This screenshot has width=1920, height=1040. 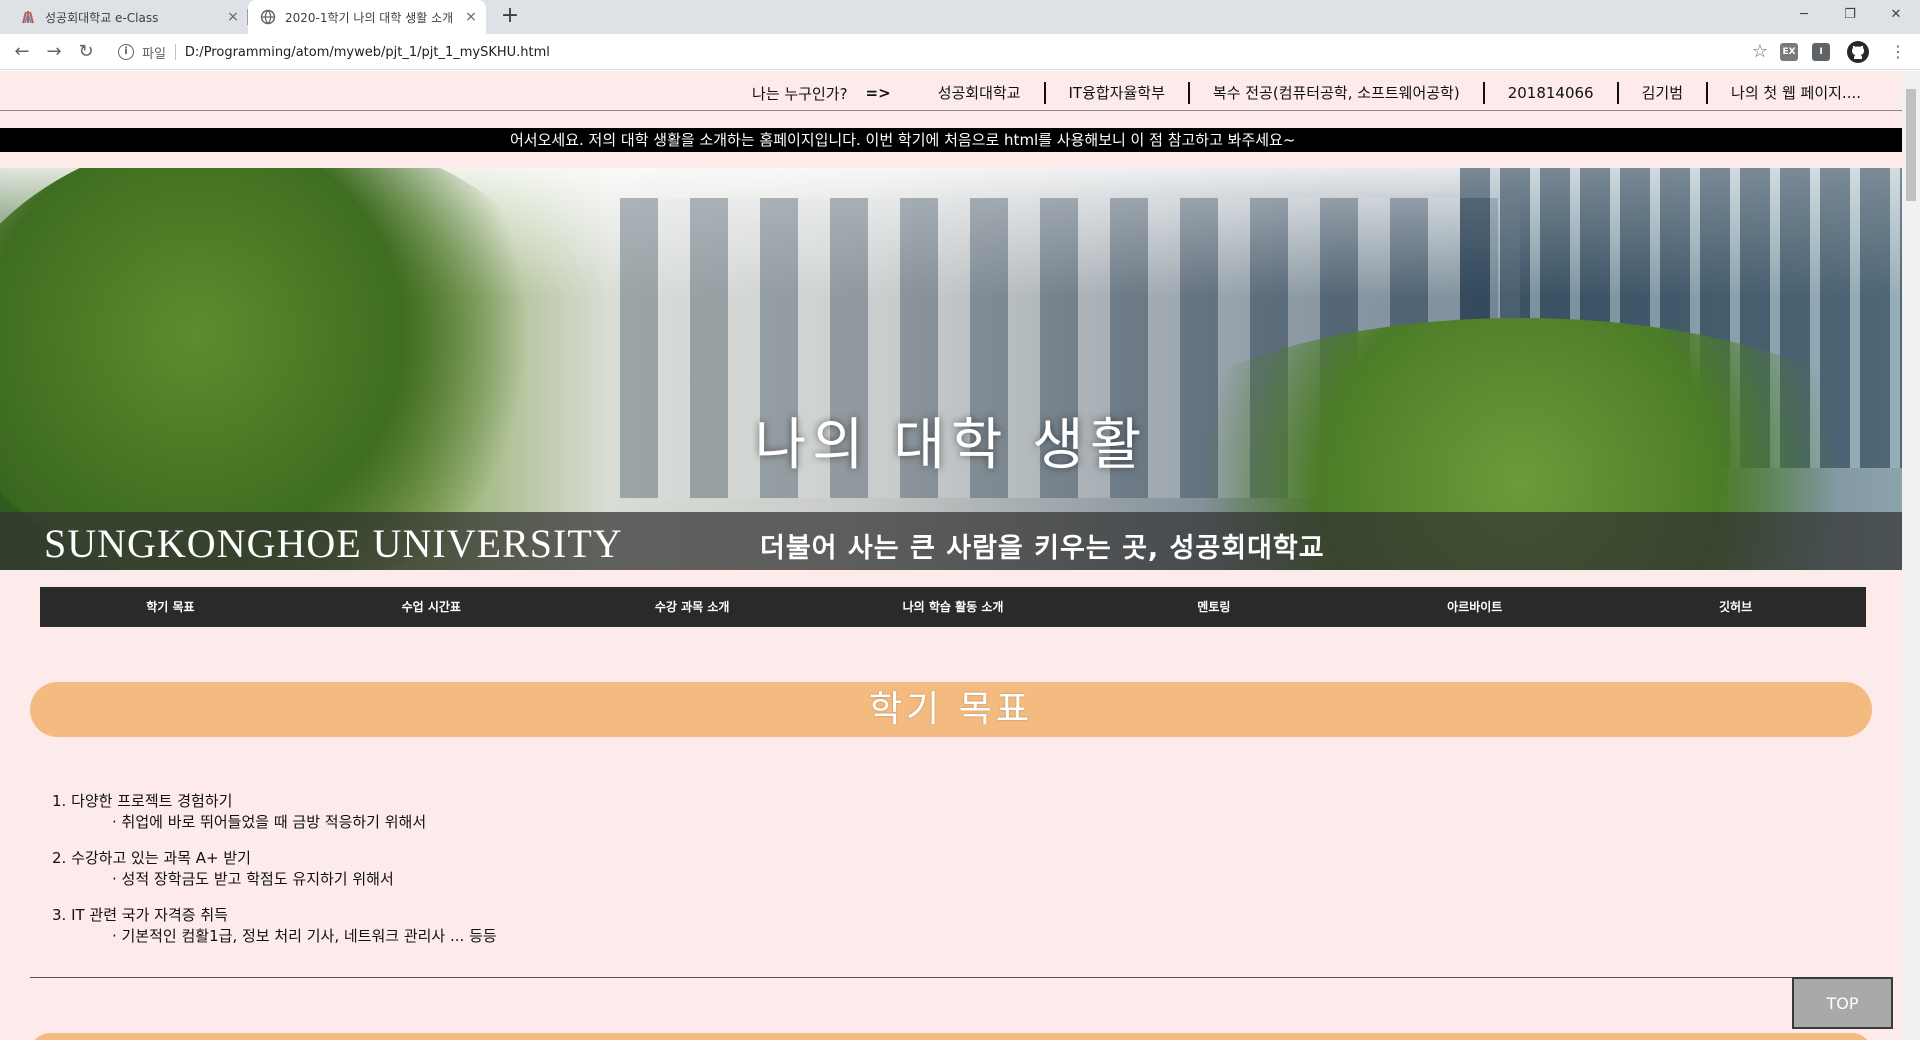 What do you see at coordinates (170, 607) in the screenshot?
I see `menu-semester-goals: 학기 목표` at bounding box center [170, 607].